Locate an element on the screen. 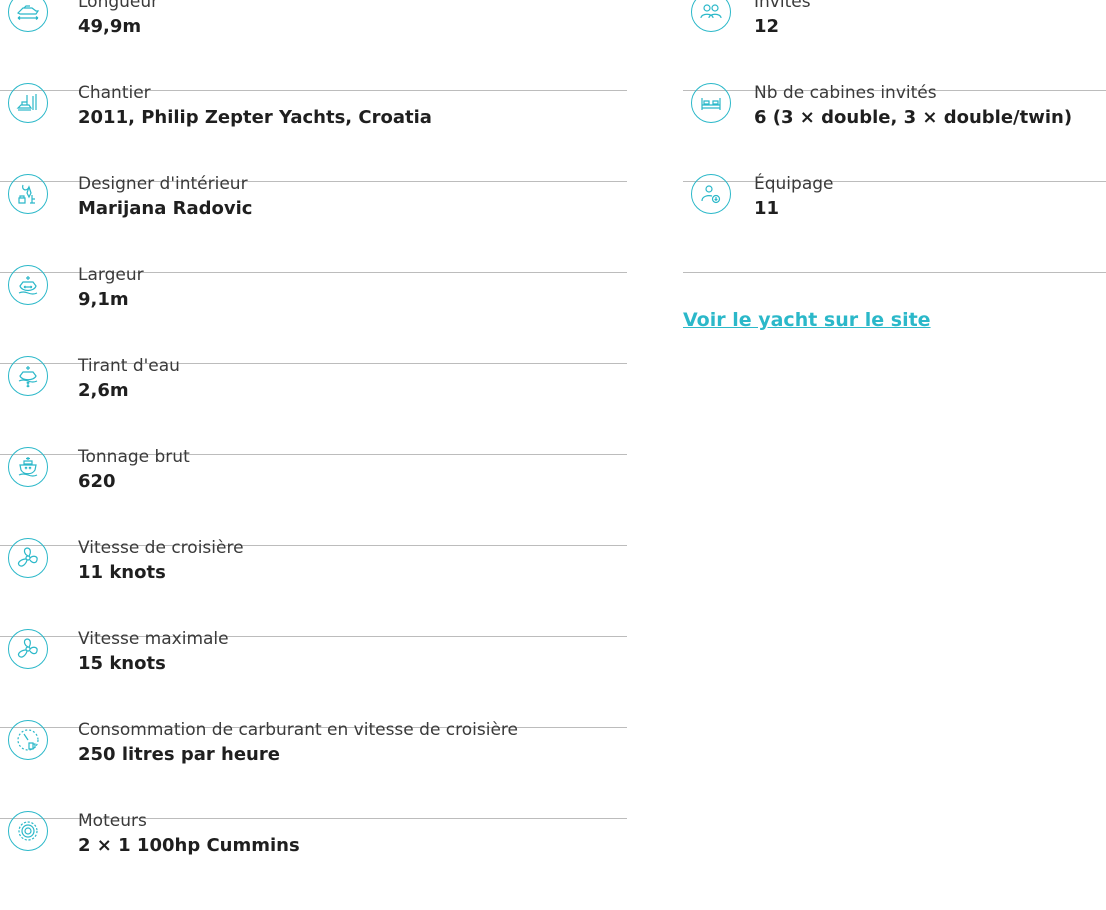  spec-row-interior-designer: Designer d'intérieur Marijana Radovic is located at coordinates (313, 223).